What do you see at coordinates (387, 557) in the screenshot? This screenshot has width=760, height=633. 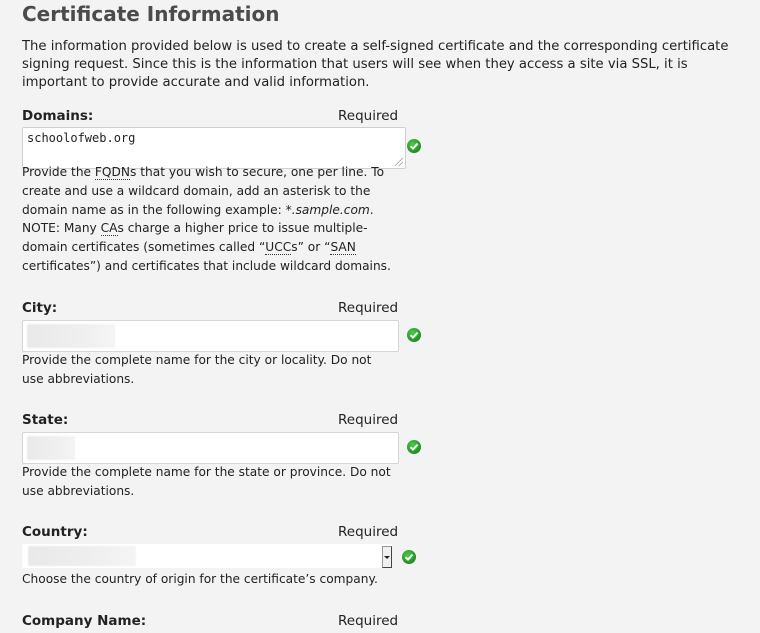 I see `chevron-down-icon` at bounding box center [387, 557].